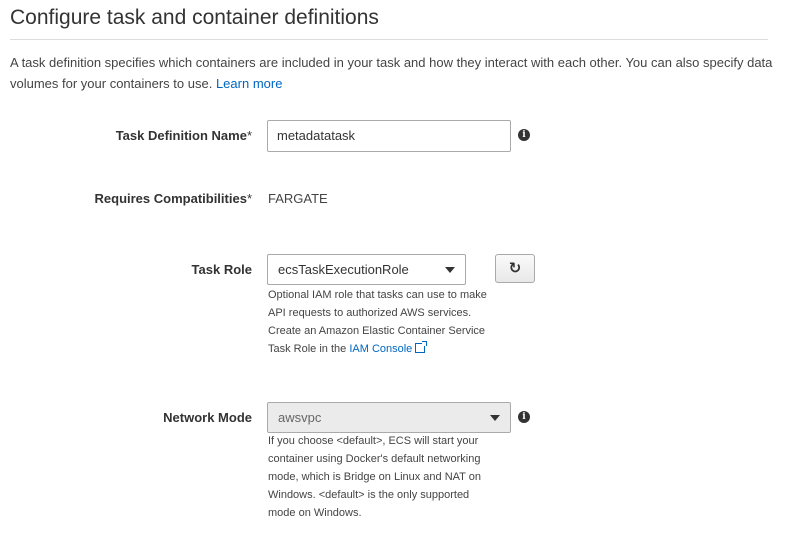 Image resolution: width=800 pixels, height=559 pixels. I want to click on title-divider, so click(389, 39).